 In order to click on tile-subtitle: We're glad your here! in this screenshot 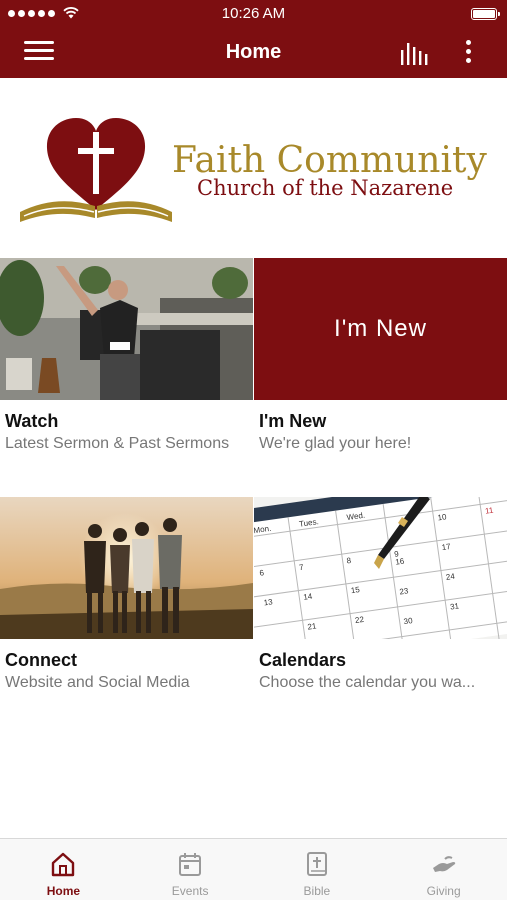, I will do `click(335, 443)`.